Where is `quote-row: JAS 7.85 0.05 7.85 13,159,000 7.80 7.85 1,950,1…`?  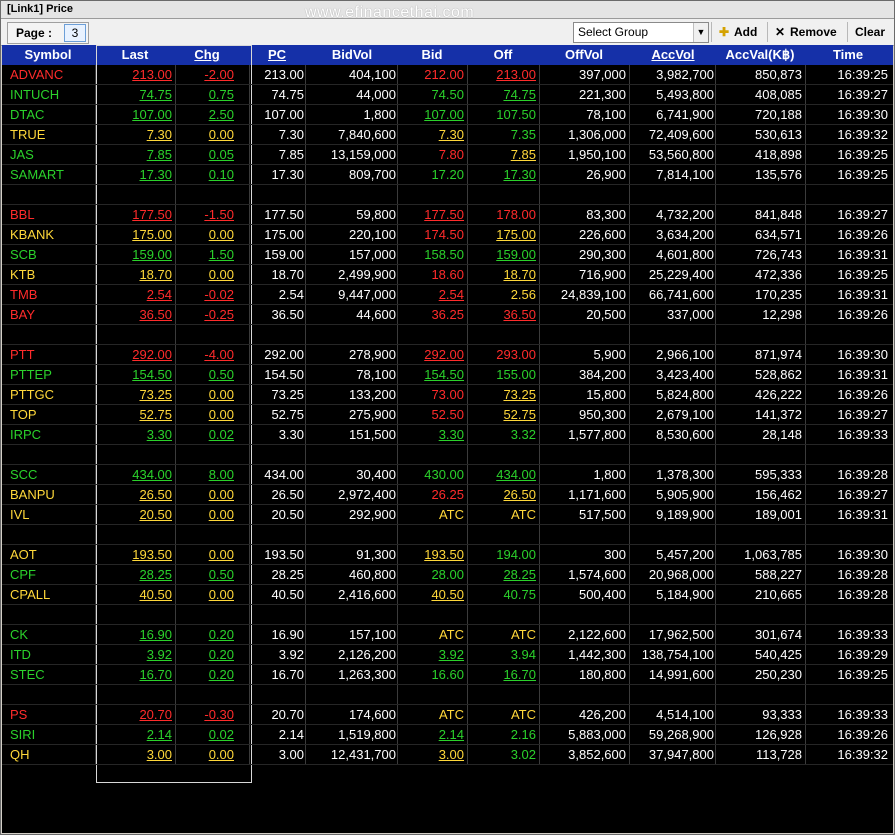 quote-row: JAS 7.85 0.05 7.85 13,159,000 7.80 7.85 1,950,1… is located at coordinates (447, 155).